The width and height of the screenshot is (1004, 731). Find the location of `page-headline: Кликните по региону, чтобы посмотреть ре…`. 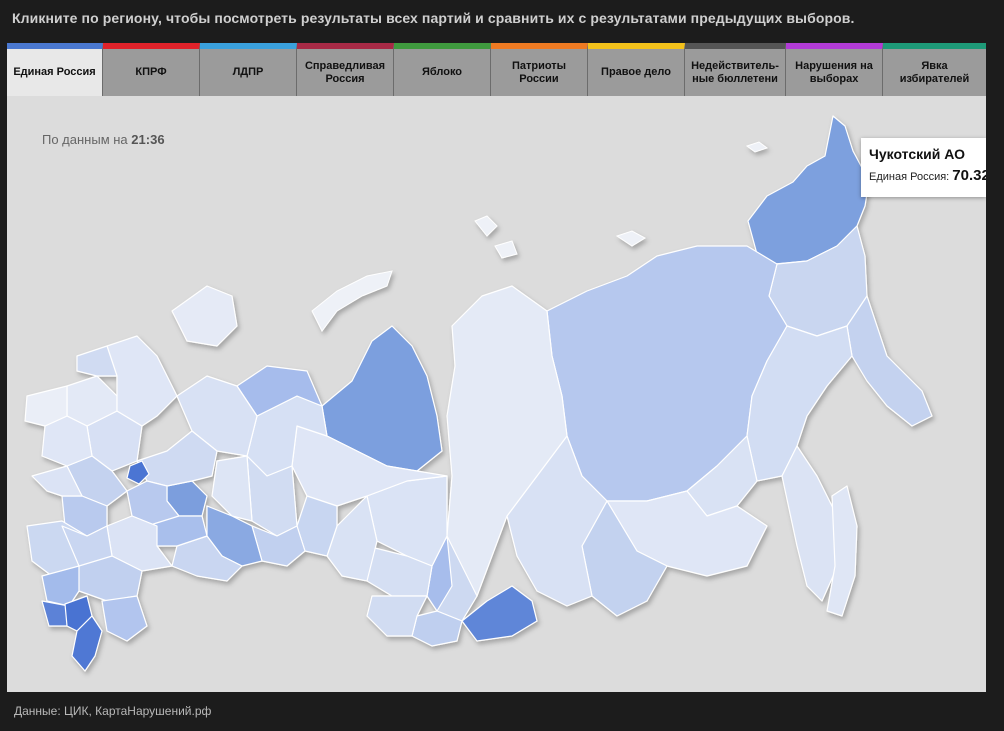

page-headline: Кликните по региону, чтобы посмотреть ре… is located at coordinates (433, 18).